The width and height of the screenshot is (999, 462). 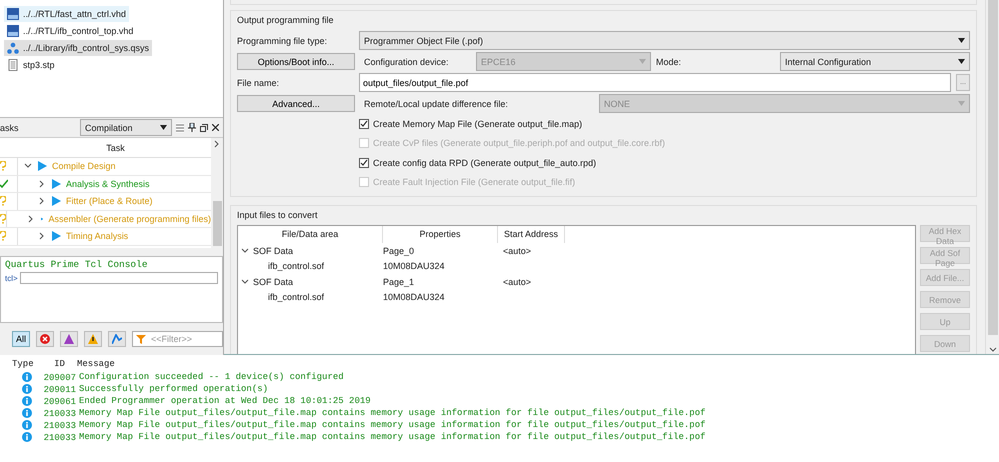 I want to click on column-header: Start Address, so click(x=531, y=234).